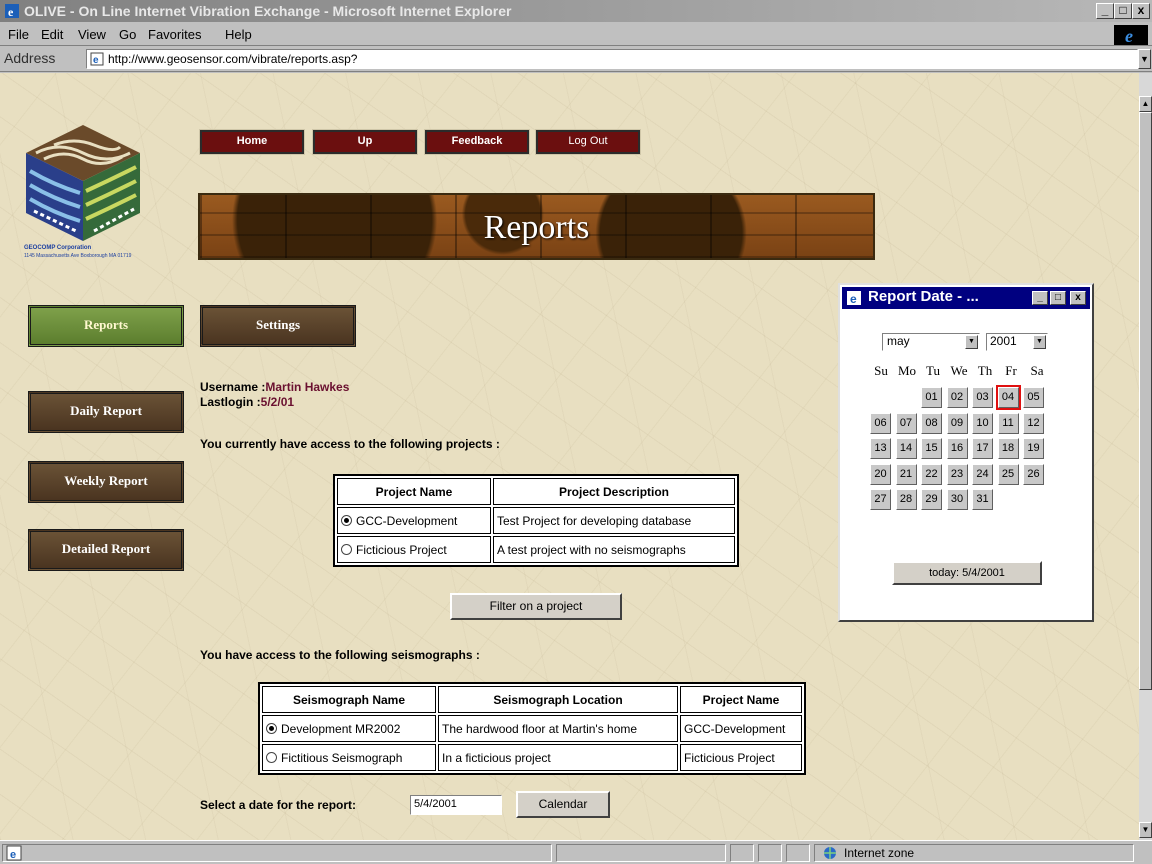 The height and width of the screenshot is (864, 1152). Describe the element at coordinates (741, 699) in the screenshot. I see `column-header: Project Name` at that location.